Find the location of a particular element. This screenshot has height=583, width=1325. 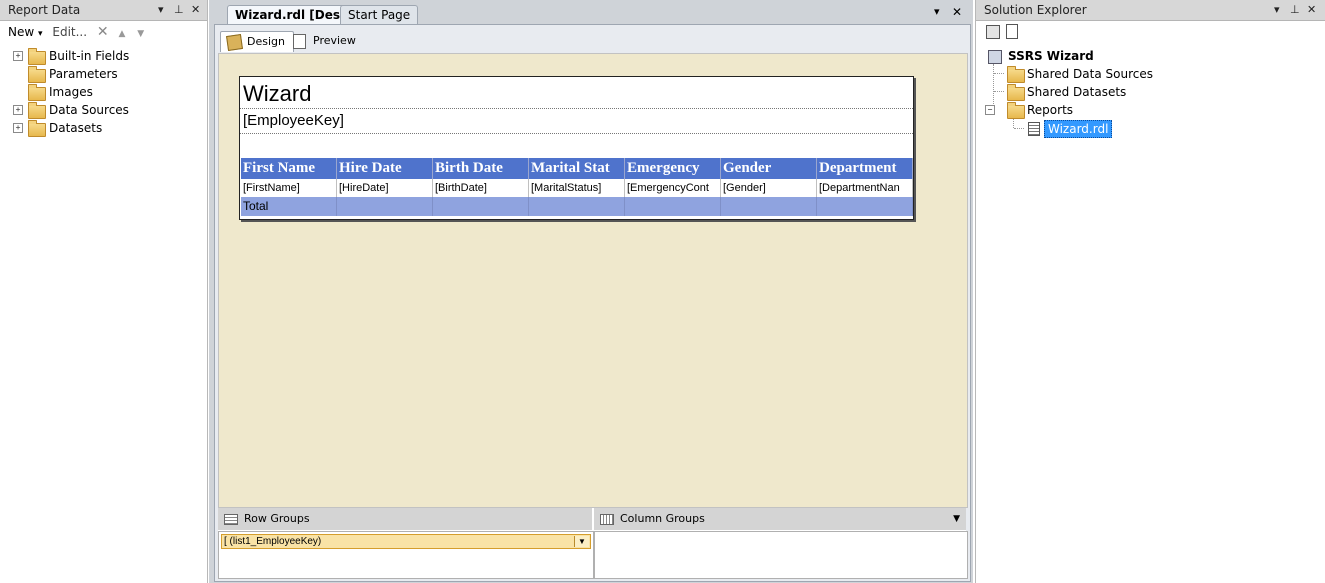

column-groups-dropdown-icon: ▼ is located at coordinates (956, 519).